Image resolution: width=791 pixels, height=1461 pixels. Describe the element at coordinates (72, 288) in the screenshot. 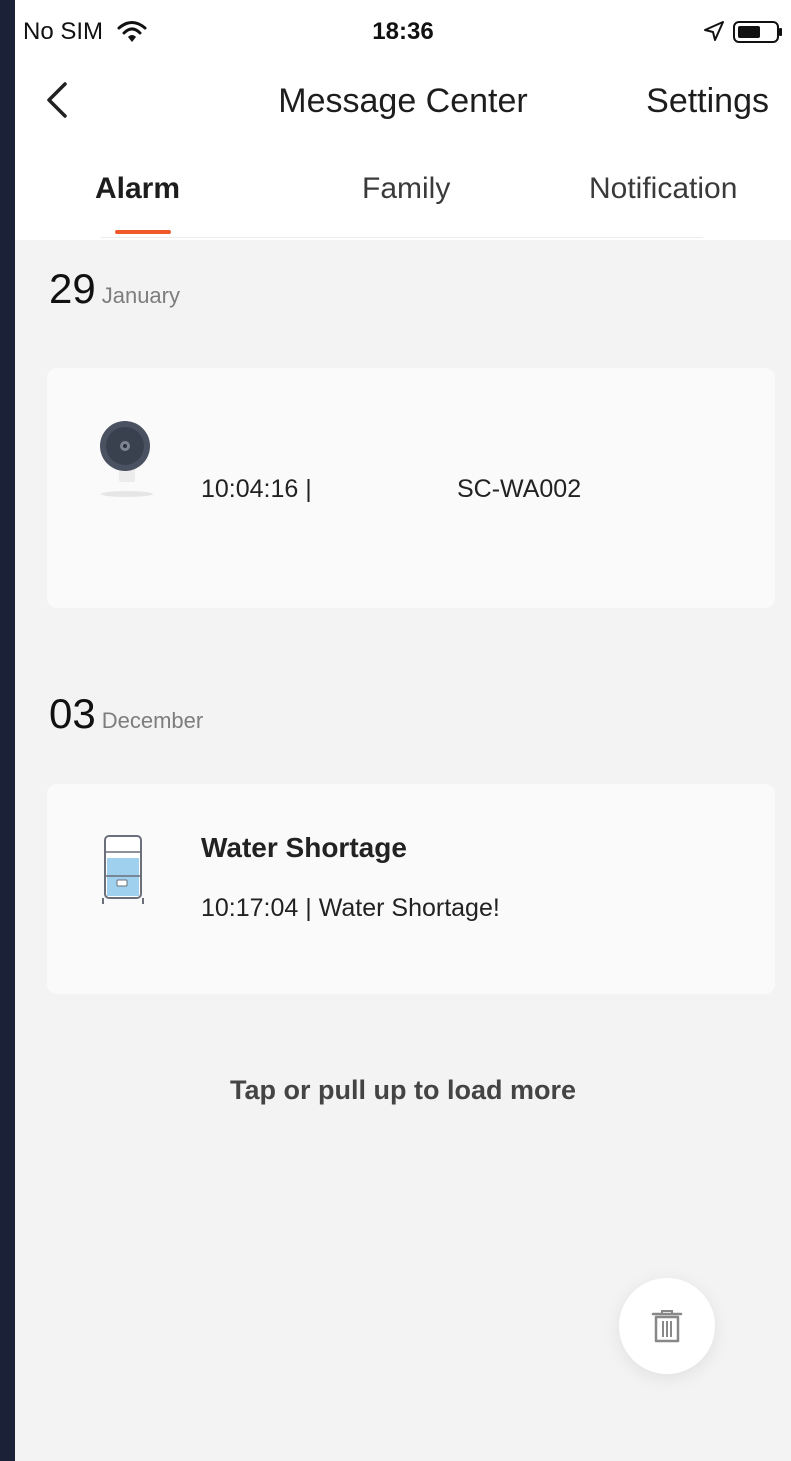

I see `date-day: 29` at that location.